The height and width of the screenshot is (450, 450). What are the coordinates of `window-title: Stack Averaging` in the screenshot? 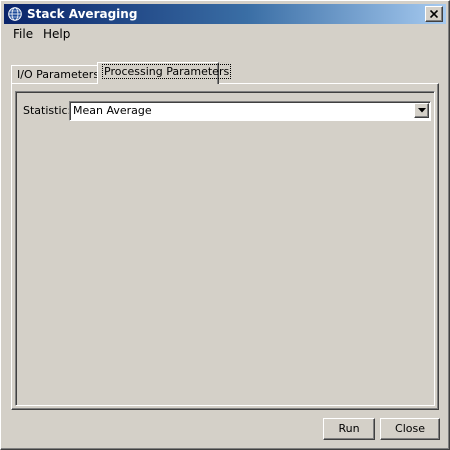 It's located at (82, 14).